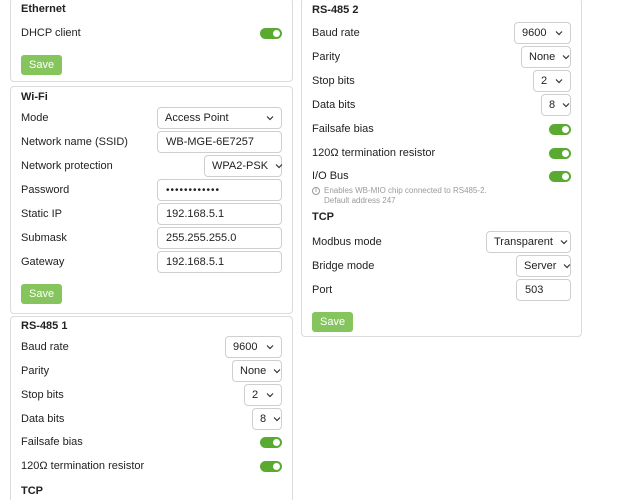 The height and width of the screenshot is (500, 624). What do you see at coordinates (42, 294) in the screenshot?
I see `wifi-save-button: Save` at bounding box center [42, 294].